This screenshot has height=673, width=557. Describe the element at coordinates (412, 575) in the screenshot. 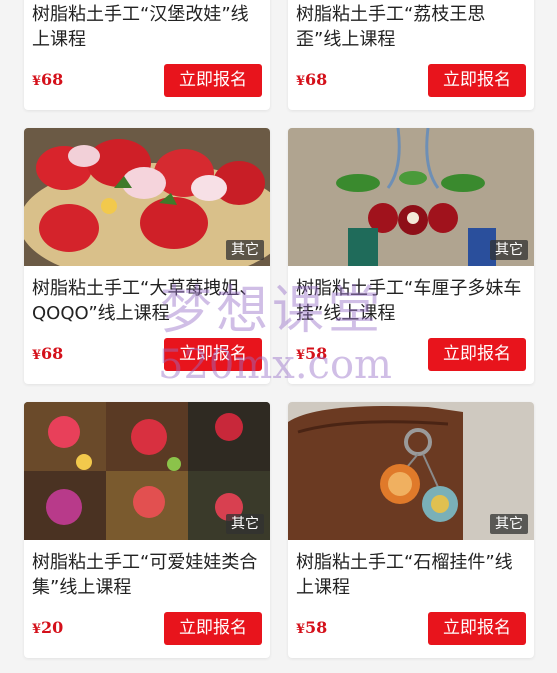

I see `course-title: 树脂粘土手工“石榴挂件”线上课程` at that location.